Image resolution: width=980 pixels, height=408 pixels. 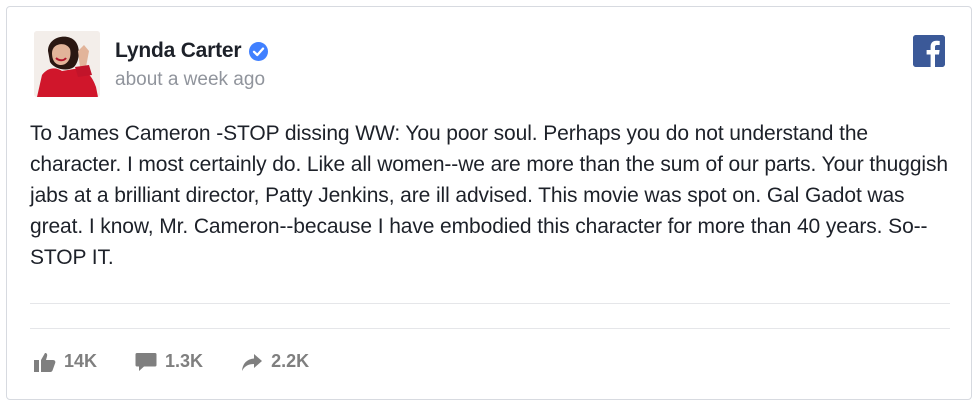 What do you see at coordinates (81, 361) in the screenshot?
I see `like-count: 14K` at bounding box center [81, 361].